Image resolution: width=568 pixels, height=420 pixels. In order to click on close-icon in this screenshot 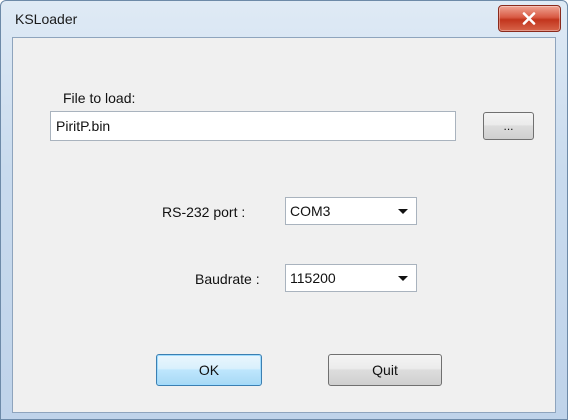, I will do `click(529, 18)`.